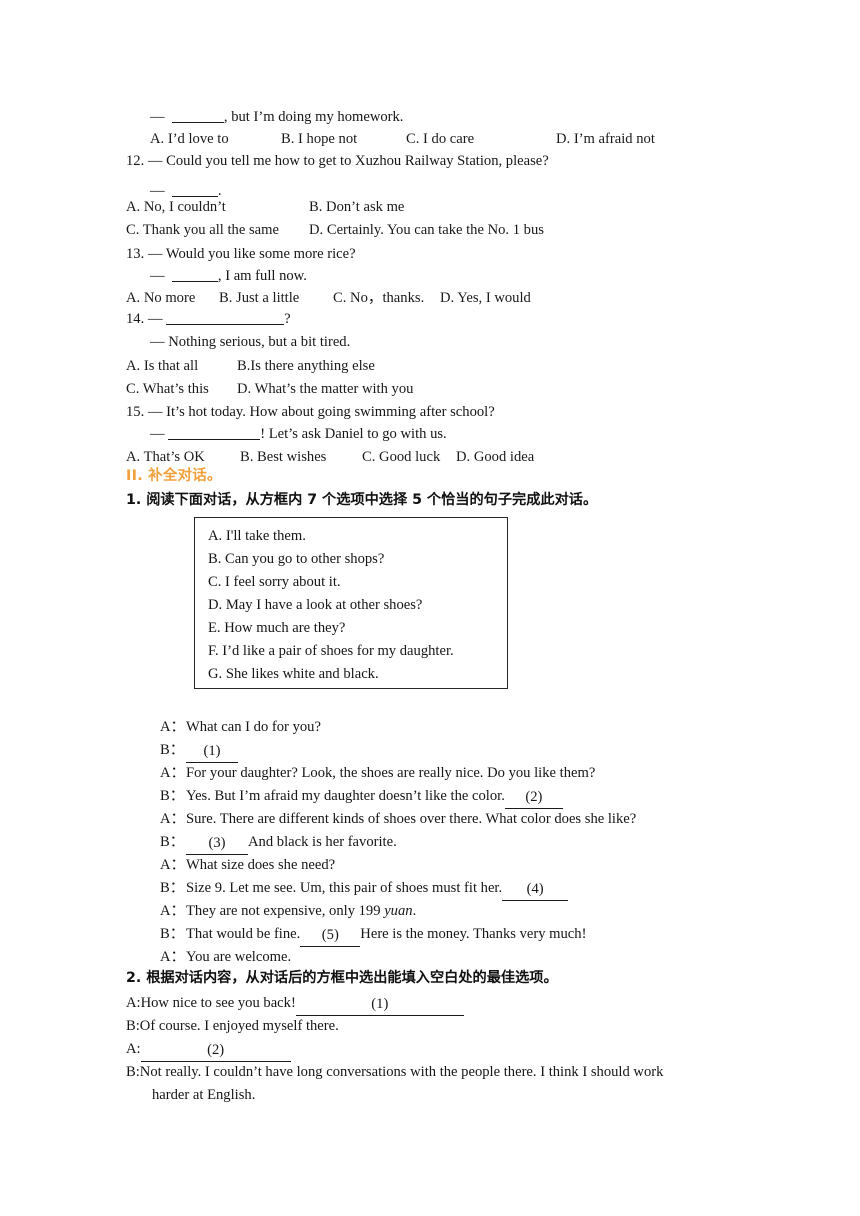  Describe the element at coordinates (261, 865) in the screenshot. I see `dialogue1-text-7: What size does she need?` at that location.